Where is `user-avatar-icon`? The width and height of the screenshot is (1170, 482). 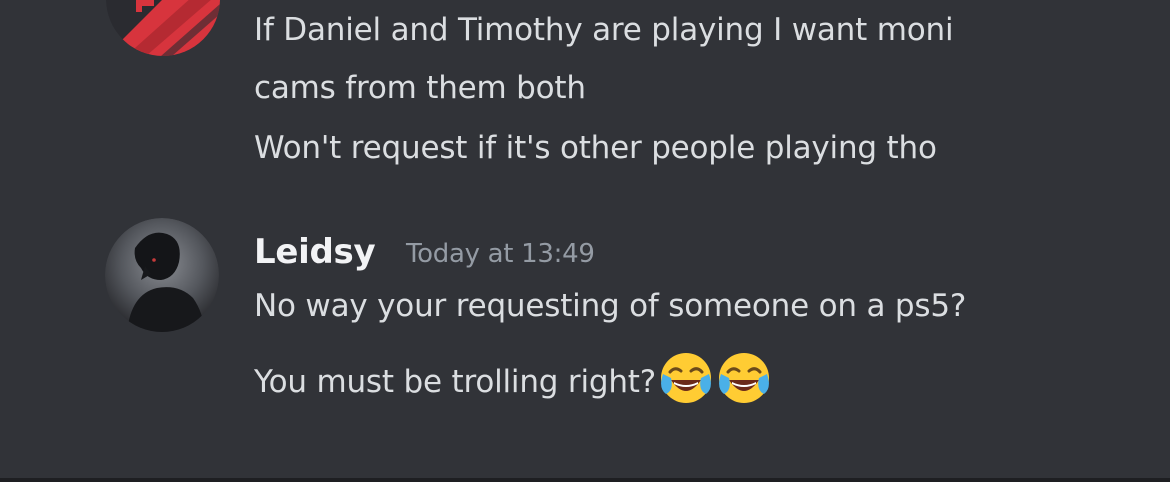
user-avatar-icon is located at coordinates (162, 275).